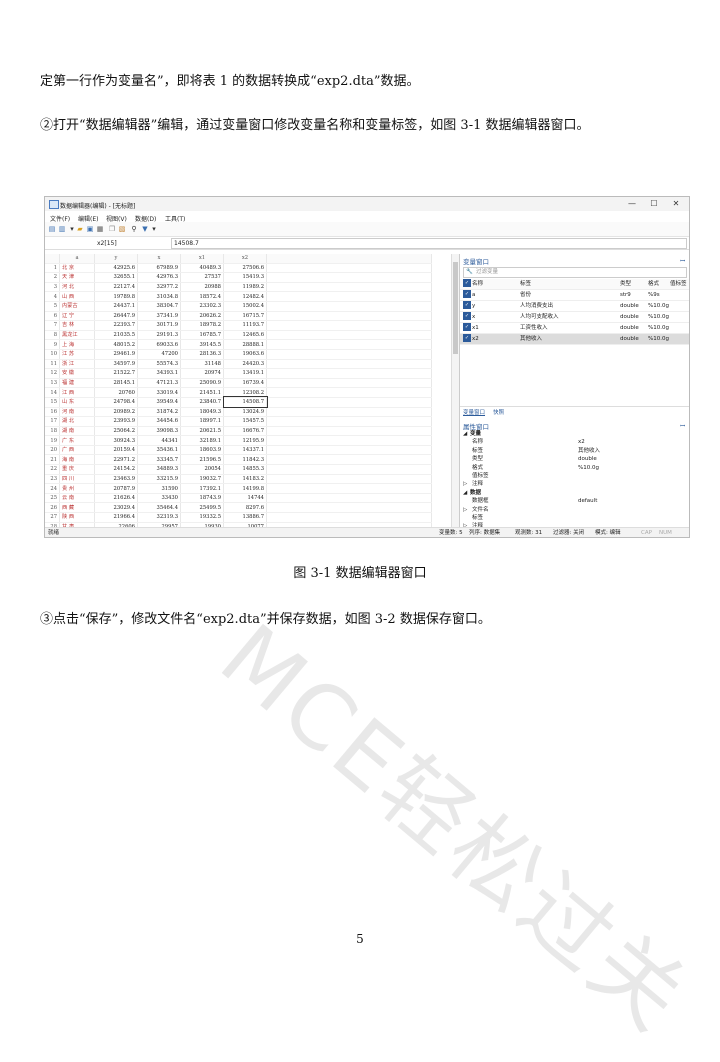 Image resolution: width=720 pixels, height=1062 pixels. What do you see at coordinates (587, 501) in the screenshot?
I see `property-value: default` at bounding box center [587, 501].